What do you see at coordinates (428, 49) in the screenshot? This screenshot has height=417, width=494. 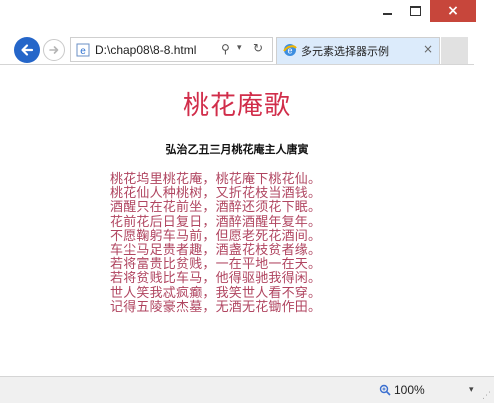 I see `tab-close-icon: ×` at bounding box center [428, 49].